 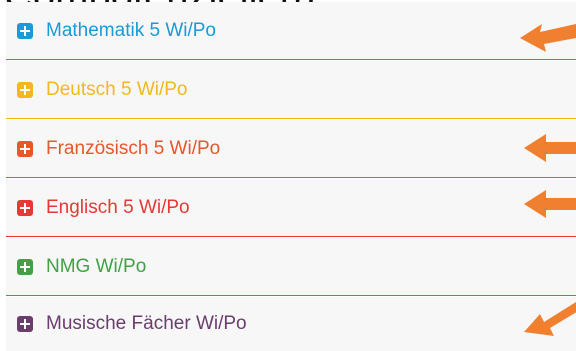 I want to click on accordion-label: Deutsch 5 Wi/Po, so click(x=117, y=89).